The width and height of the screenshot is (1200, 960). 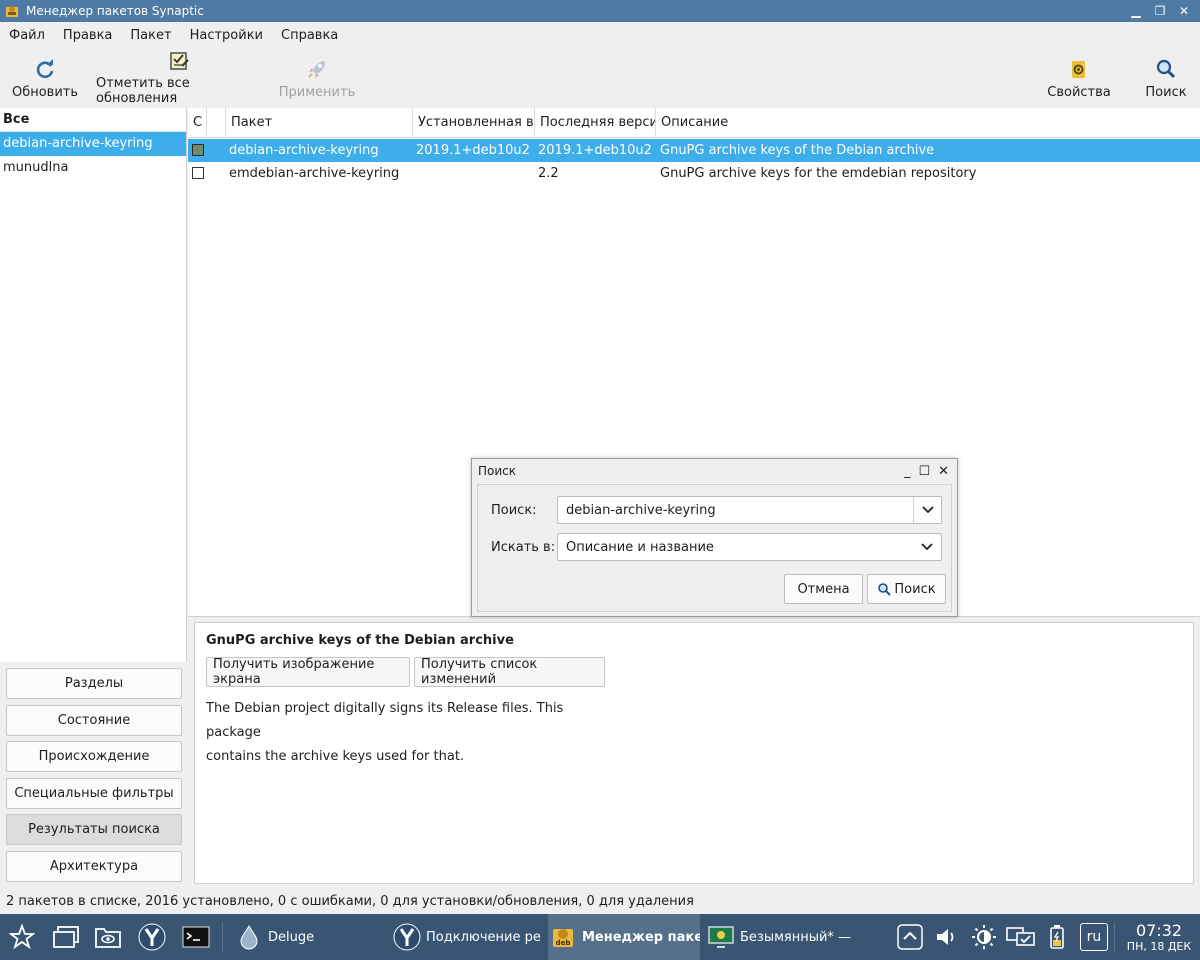 What do you see at coordinates (249, 937) in the screenshot?
I see `deluge-icon` at bounding box center [249, 937].